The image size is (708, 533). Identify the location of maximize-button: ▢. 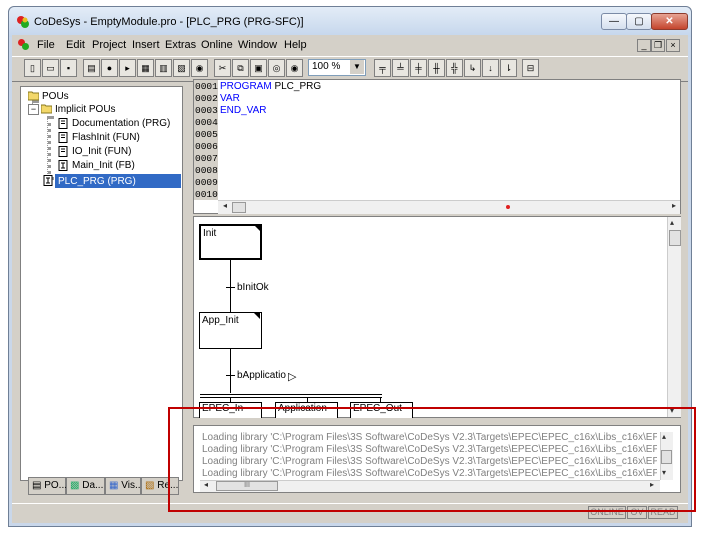
(639, 21).